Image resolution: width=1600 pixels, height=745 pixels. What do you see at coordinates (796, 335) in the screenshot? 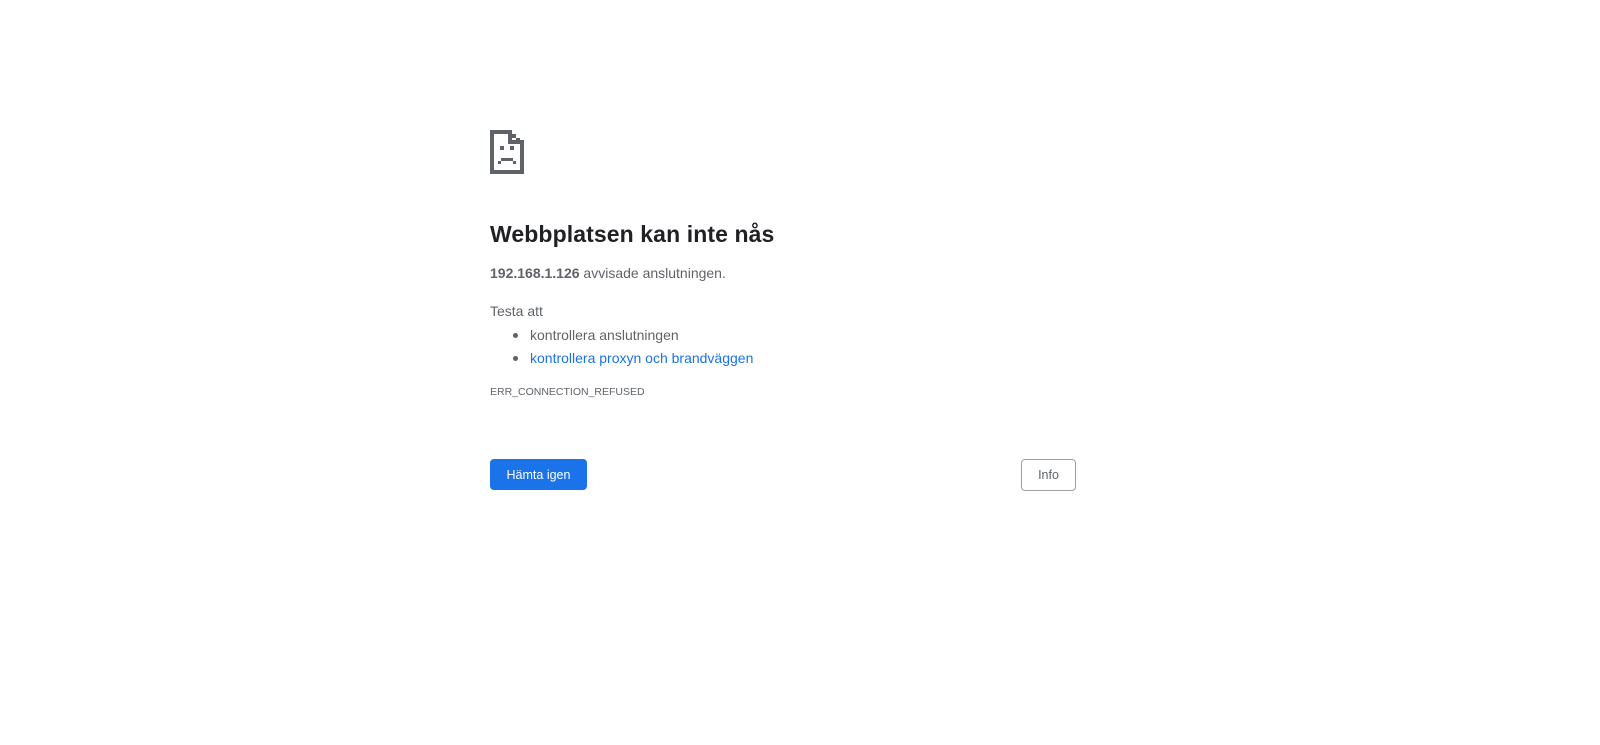
I see `suggestion-item: kontrollera anslutningen` at bounding box center [796, 335].